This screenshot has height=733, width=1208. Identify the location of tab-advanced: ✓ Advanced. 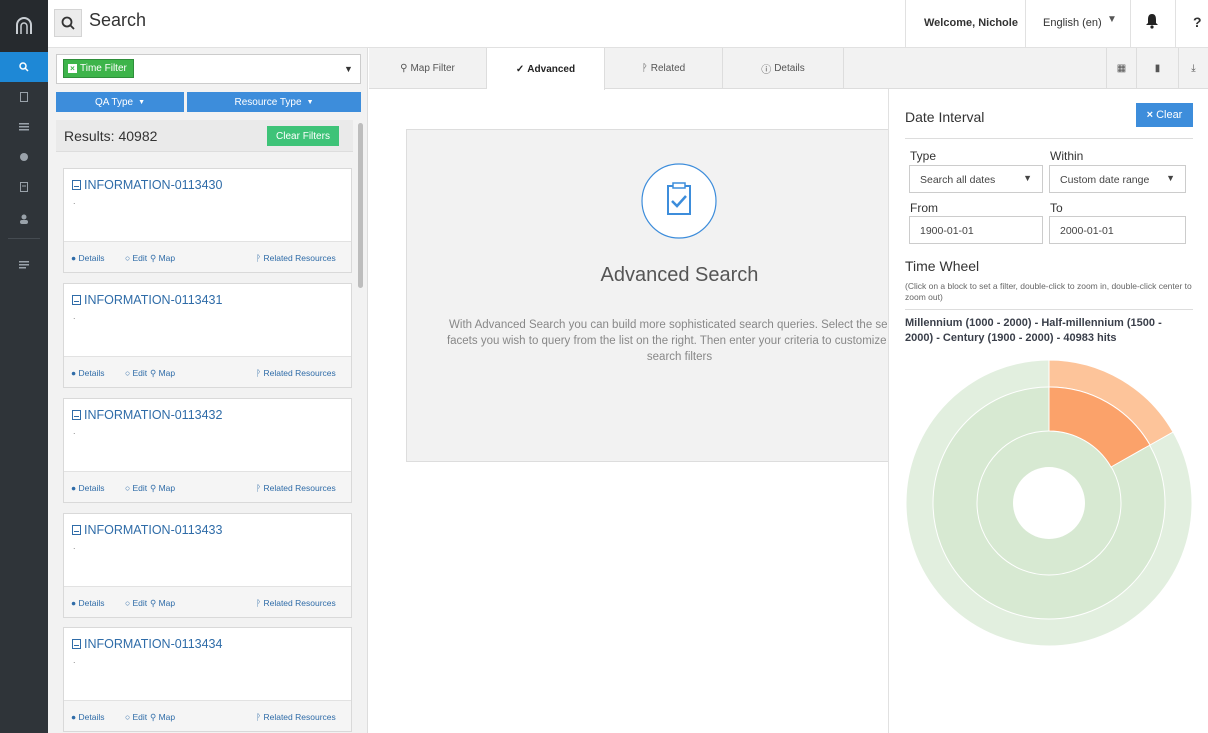
(546, 69).